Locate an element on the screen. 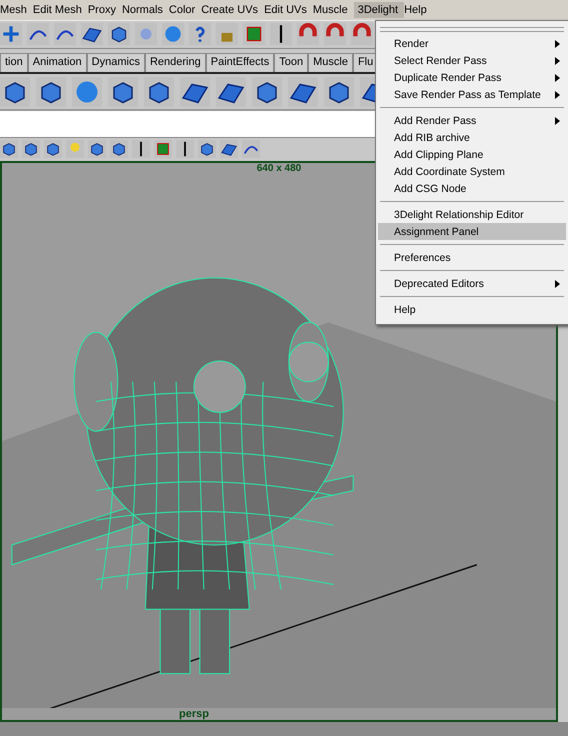 The image size is (568, 736). menu-item-label: Duplicate Render Pass is located at coordinates (448, 78).